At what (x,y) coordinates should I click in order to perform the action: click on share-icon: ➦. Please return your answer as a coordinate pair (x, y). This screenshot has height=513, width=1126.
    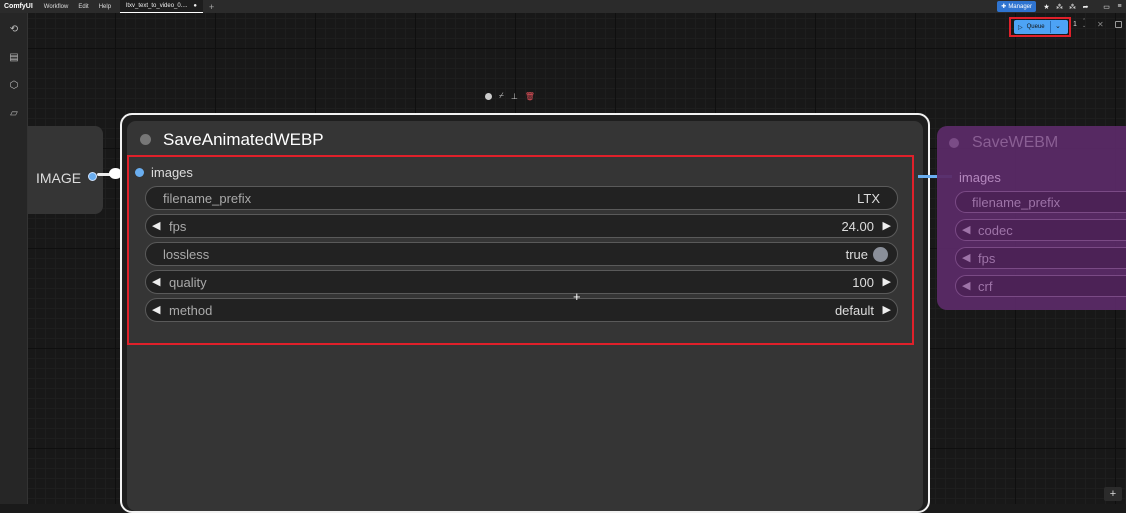
    Looking at the image, I should click on (1085, 6).